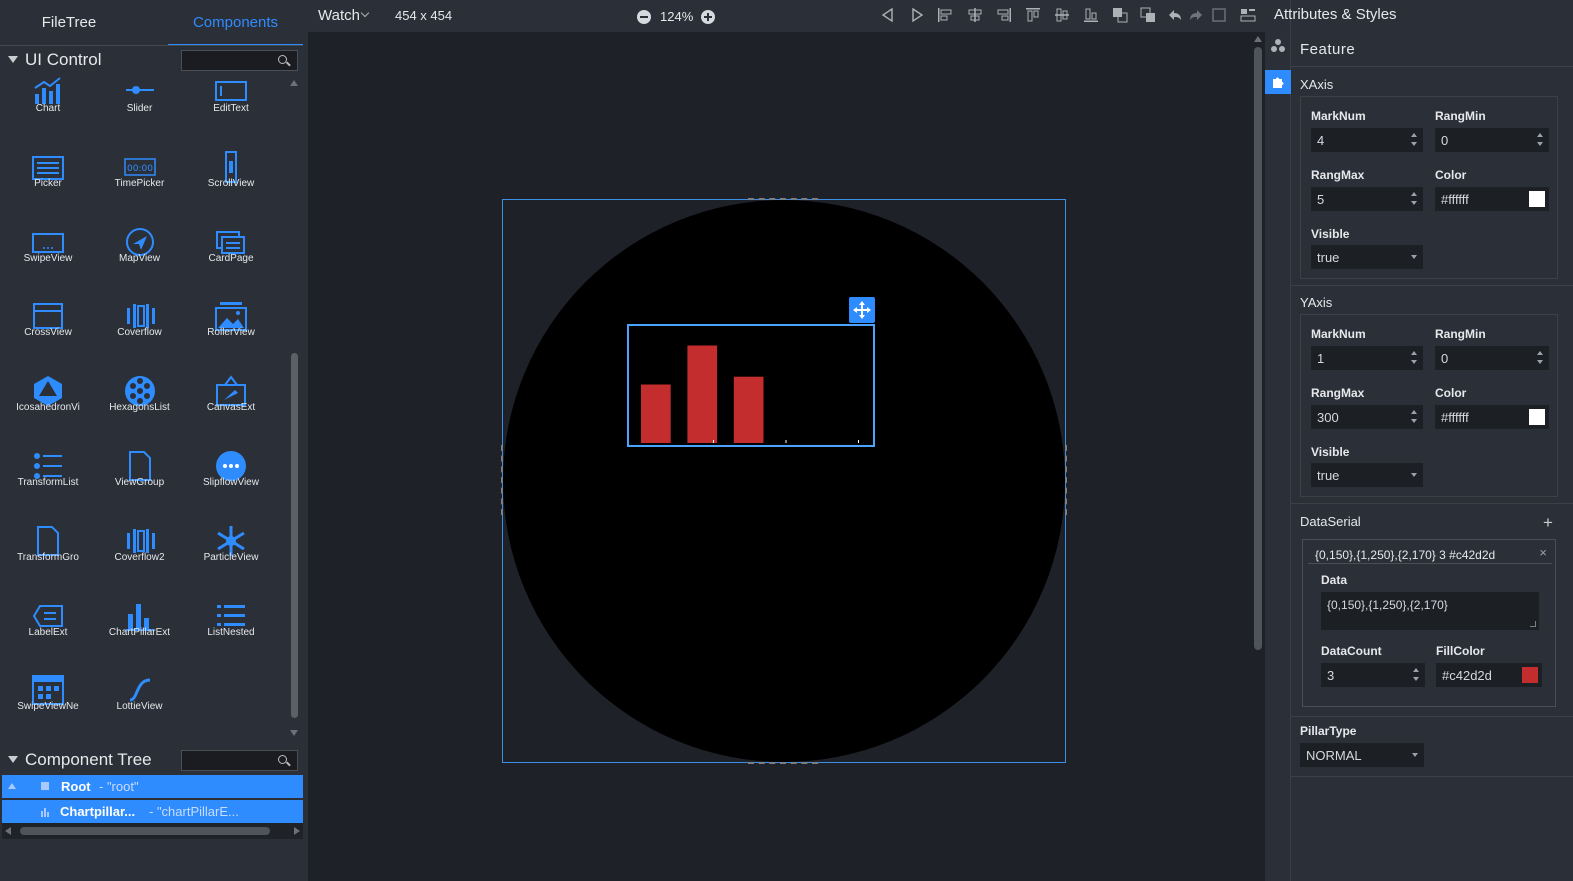  Describe the element at coordinates (1278, 46) in the screenshot. I see `components-icon` at that location.